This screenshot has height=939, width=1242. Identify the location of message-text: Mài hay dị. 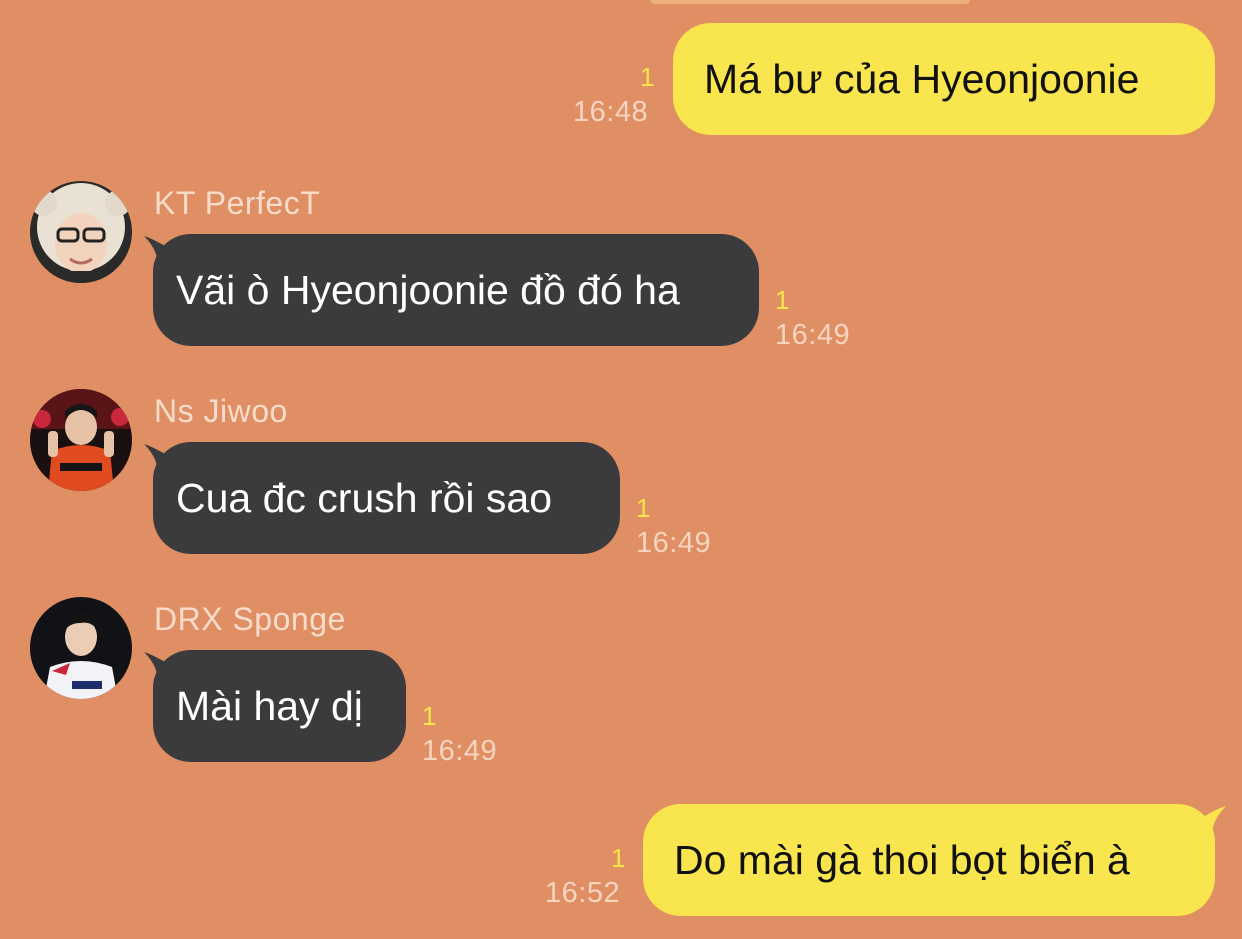
(269, 705).